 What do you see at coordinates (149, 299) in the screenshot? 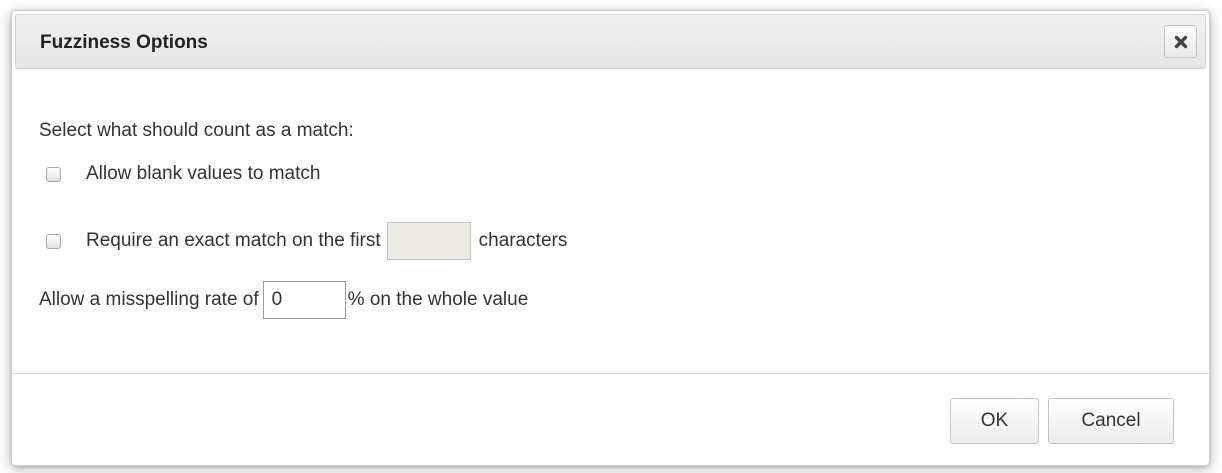
I see `misspelling-label: Allow a misspelling rate of` at bounding box center [149, 299].